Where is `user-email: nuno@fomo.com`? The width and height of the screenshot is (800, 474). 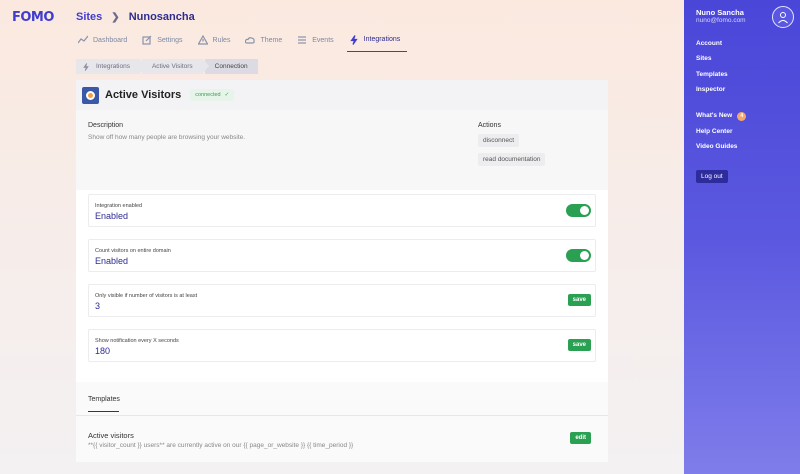
user-email: nuno@fomo.com is located at coordinates (721, 20).